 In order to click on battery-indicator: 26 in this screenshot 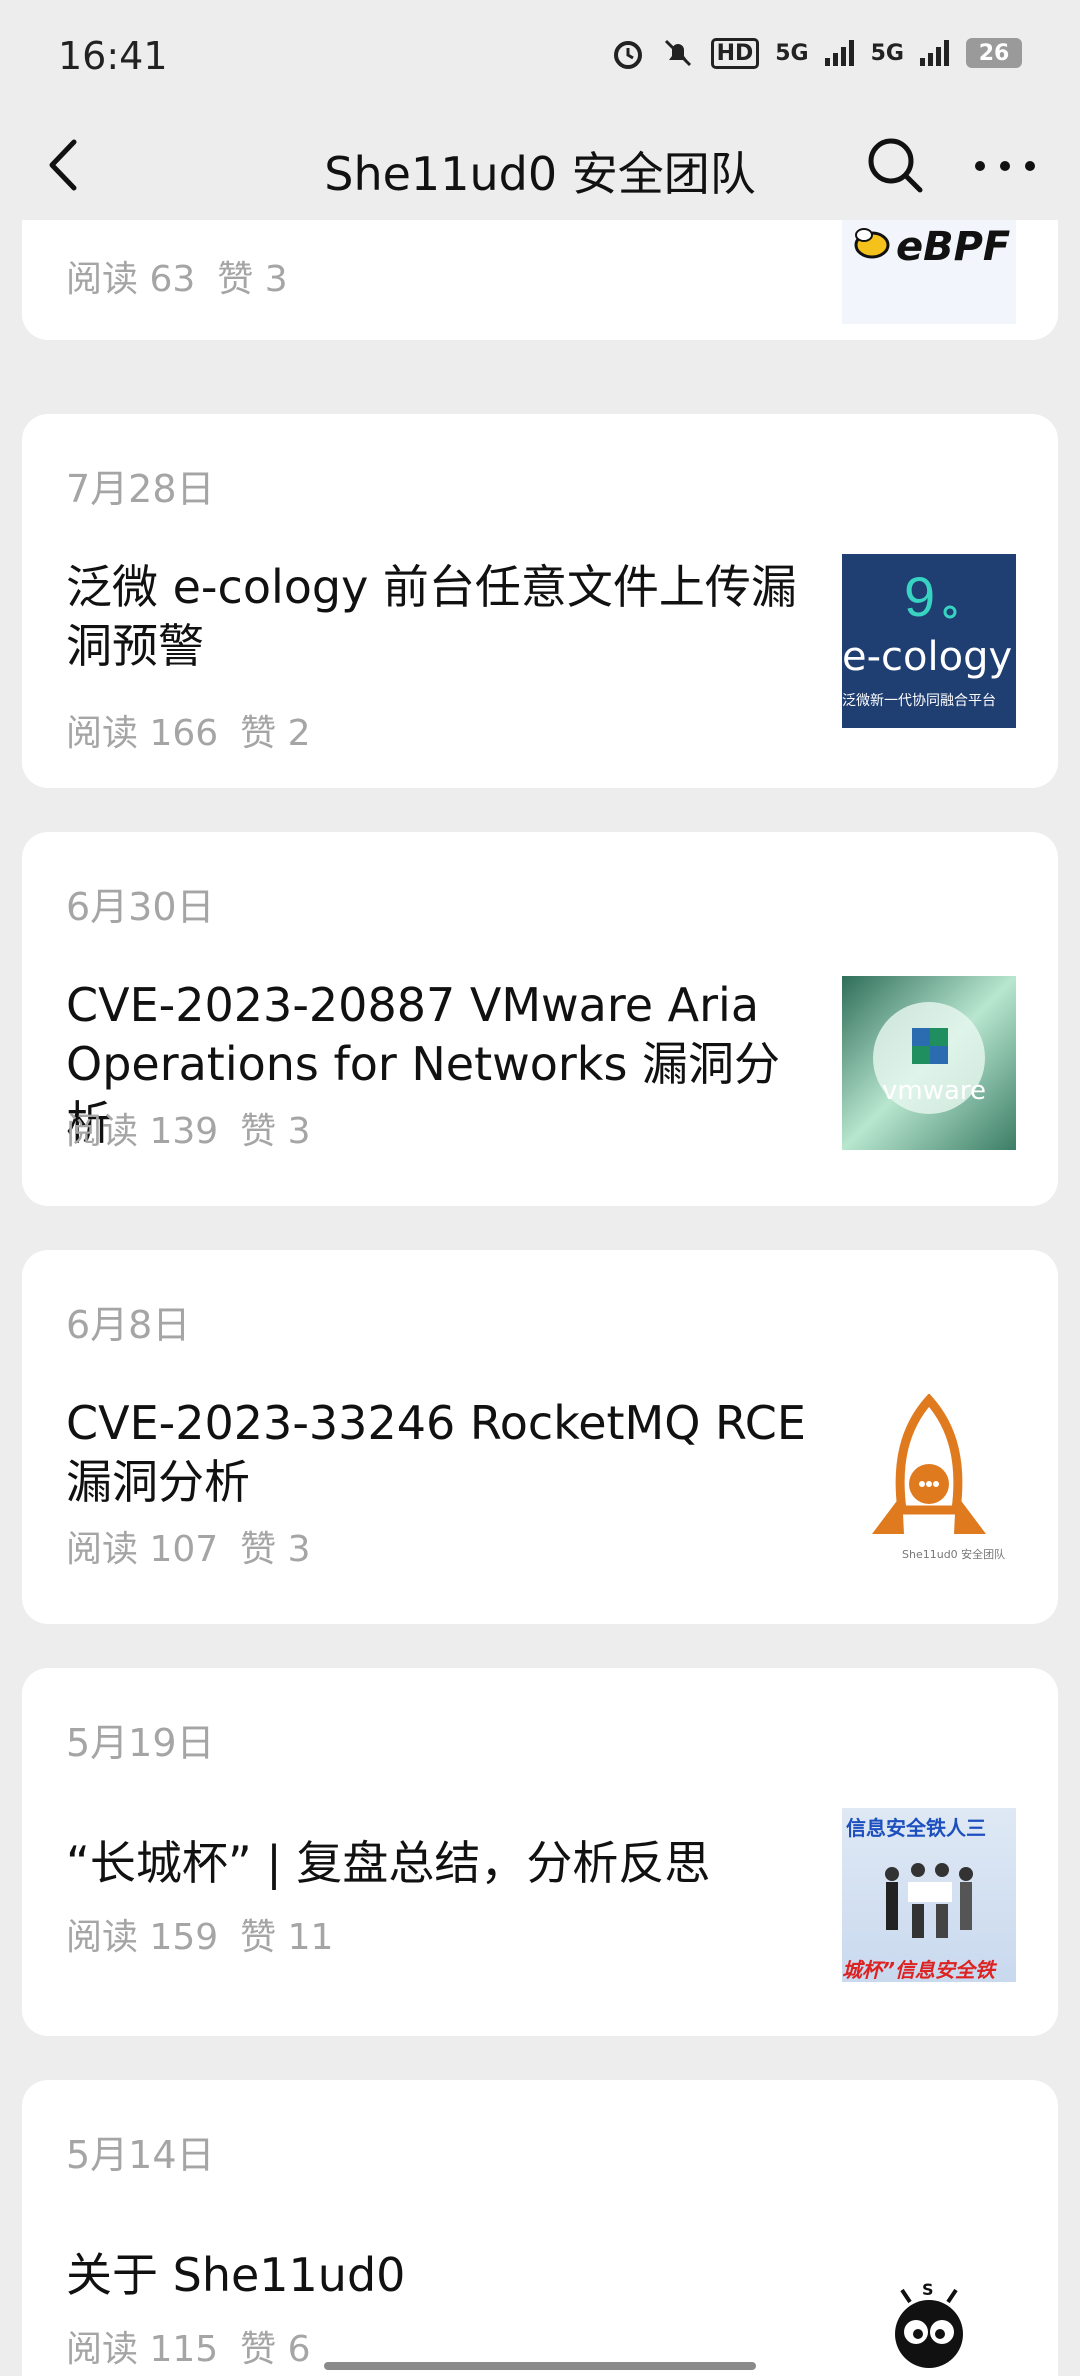, I will do `click(994, 53)`.